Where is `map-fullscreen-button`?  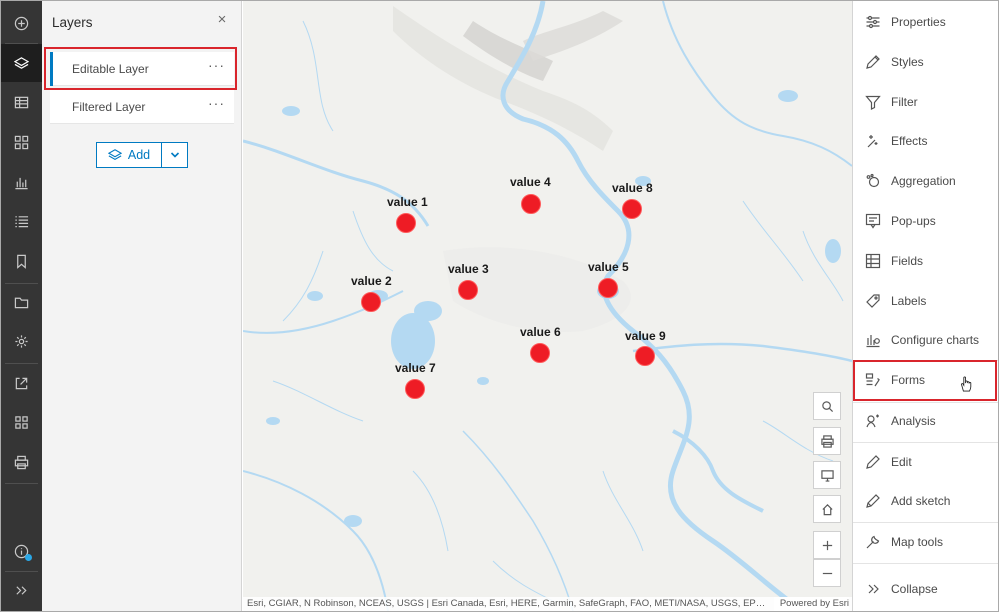 map-fullscreen-button is located at coordinates (827, 475).